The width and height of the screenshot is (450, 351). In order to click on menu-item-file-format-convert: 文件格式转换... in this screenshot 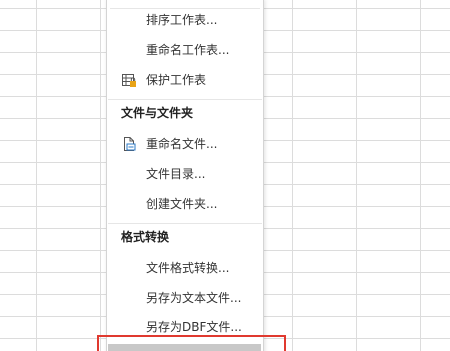, I will do `click(187, 268)`.